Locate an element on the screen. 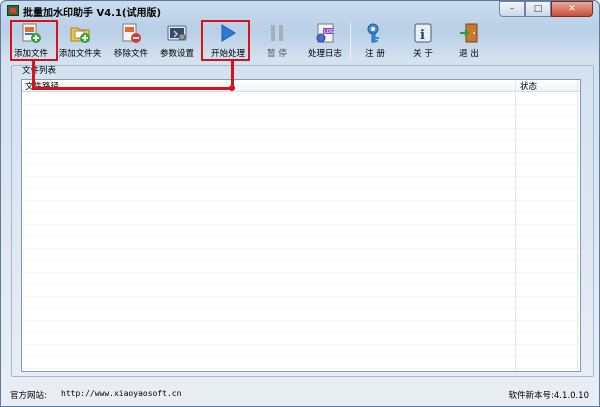 The image size is (600, 407). window-controls: – □ ✕ is located at coordinates (546, 9).